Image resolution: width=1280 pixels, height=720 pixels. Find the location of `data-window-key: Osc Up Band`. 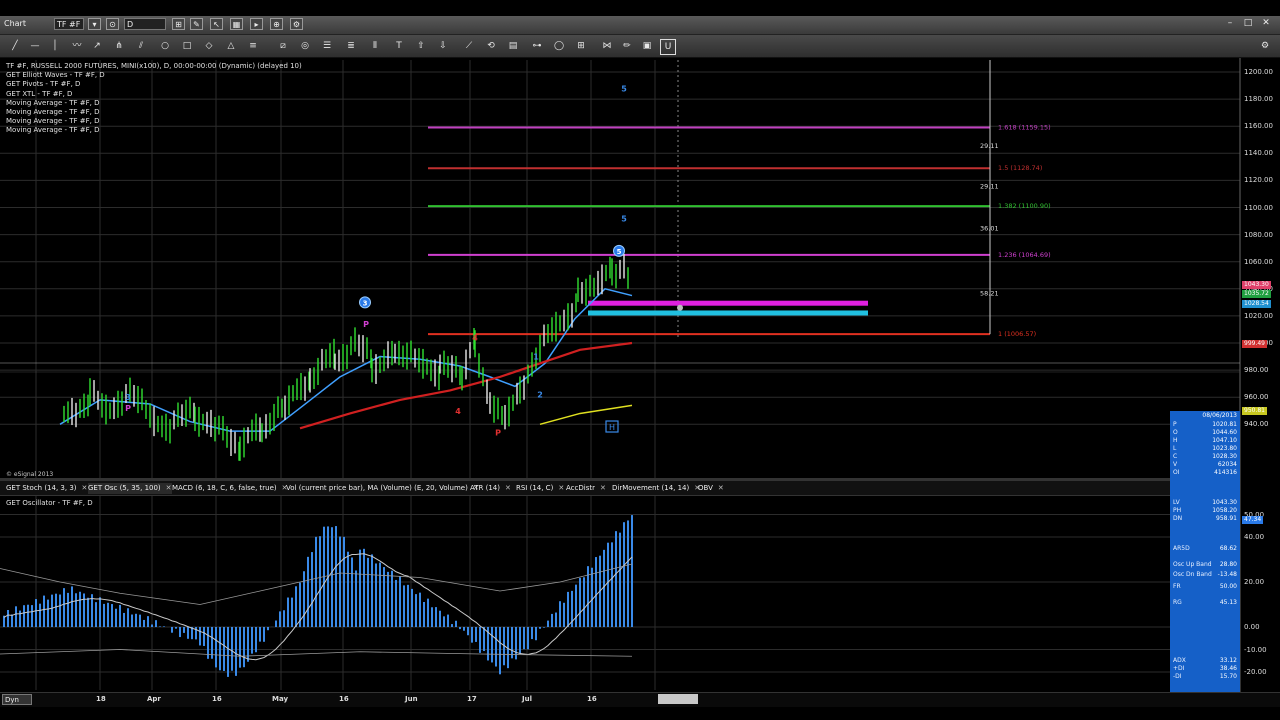

data-window-key: Osc Up Band is located at coordinates (1192, 564).